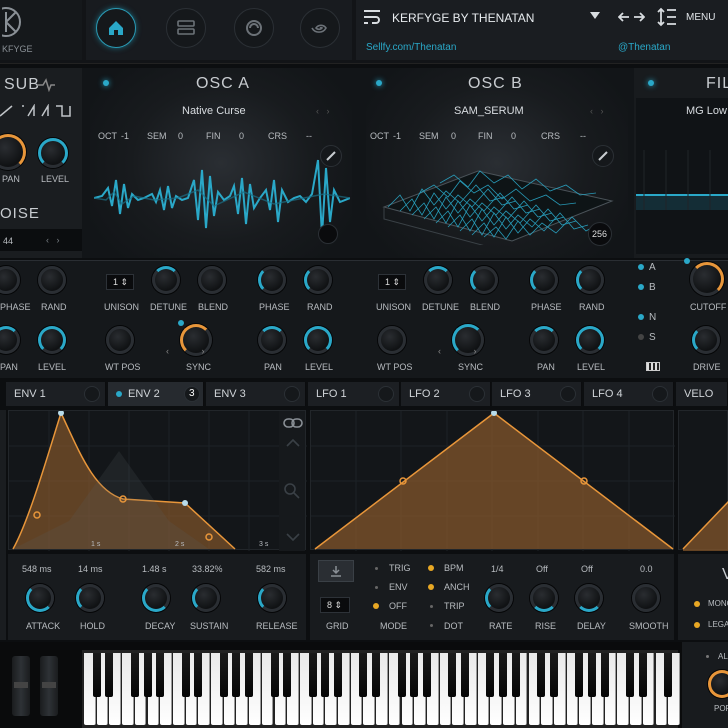  What do you see at coordinates (454, 568) in the screenshot?
I see `bpm-label: BPM` at bounding box center [454, 568].